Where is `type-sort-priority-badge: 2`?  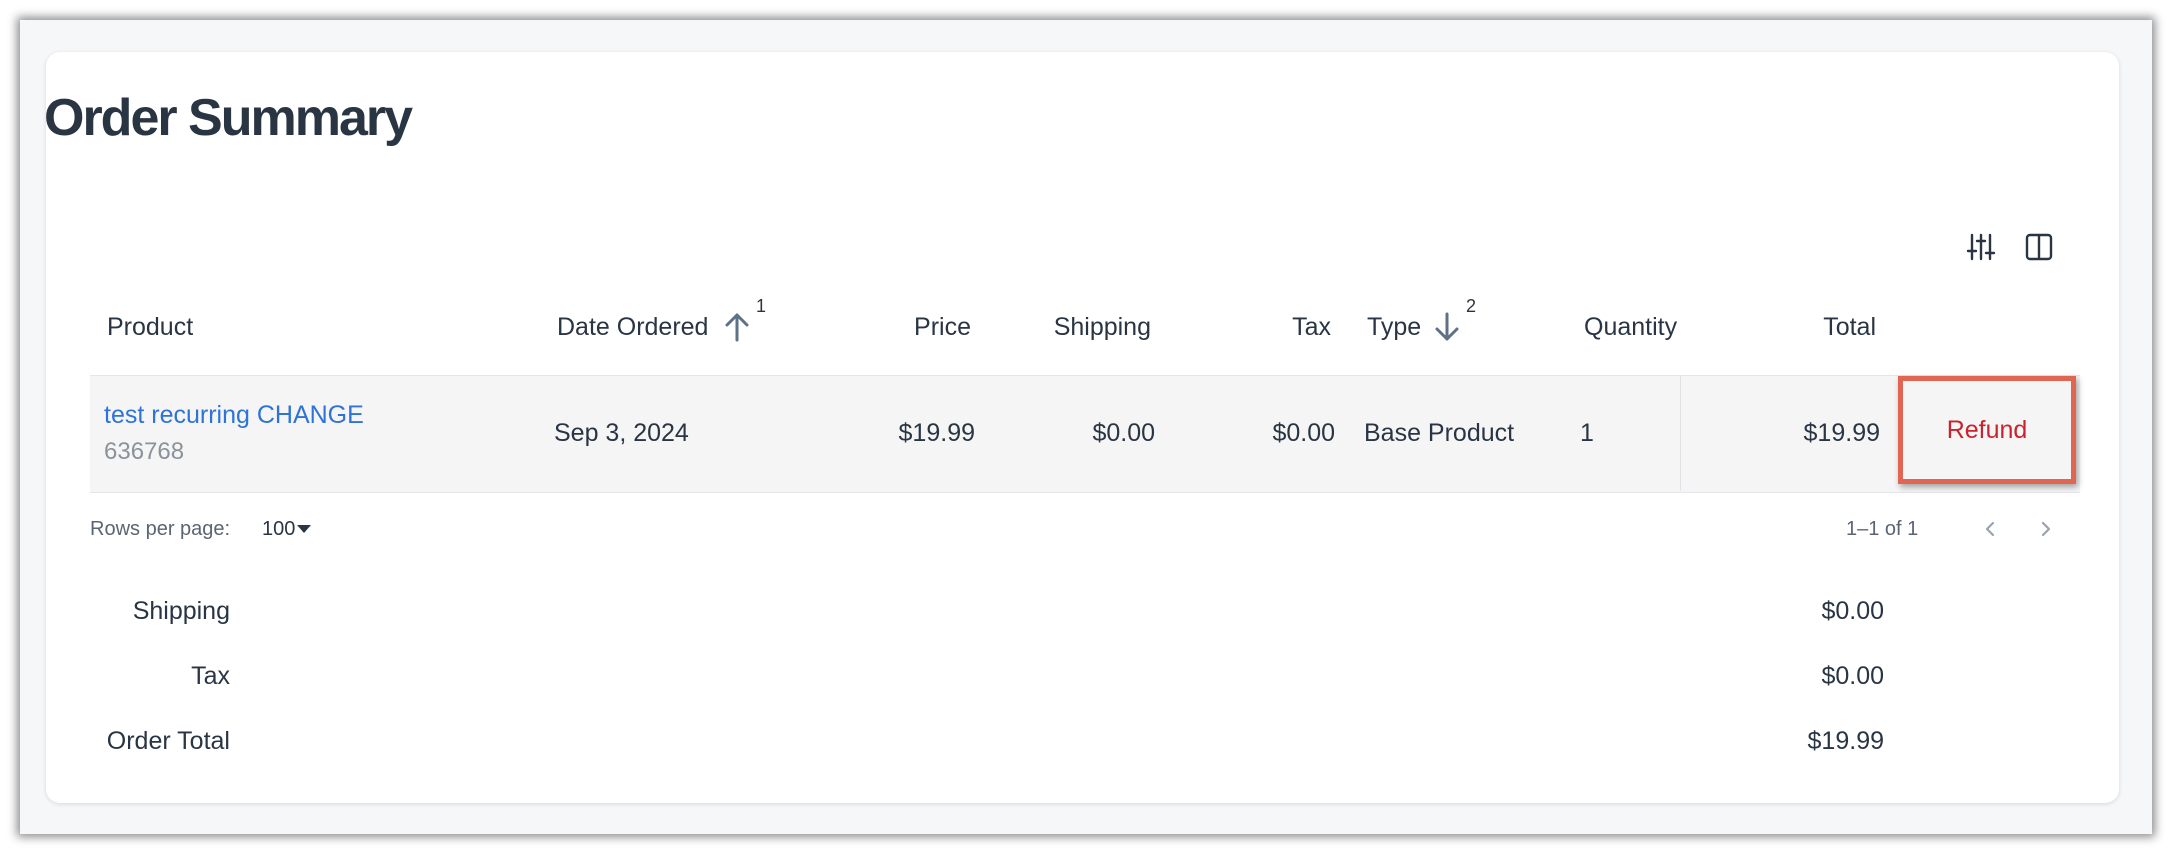 type-sort-priority-badge: 2 is located at coordinates (1471, 306).